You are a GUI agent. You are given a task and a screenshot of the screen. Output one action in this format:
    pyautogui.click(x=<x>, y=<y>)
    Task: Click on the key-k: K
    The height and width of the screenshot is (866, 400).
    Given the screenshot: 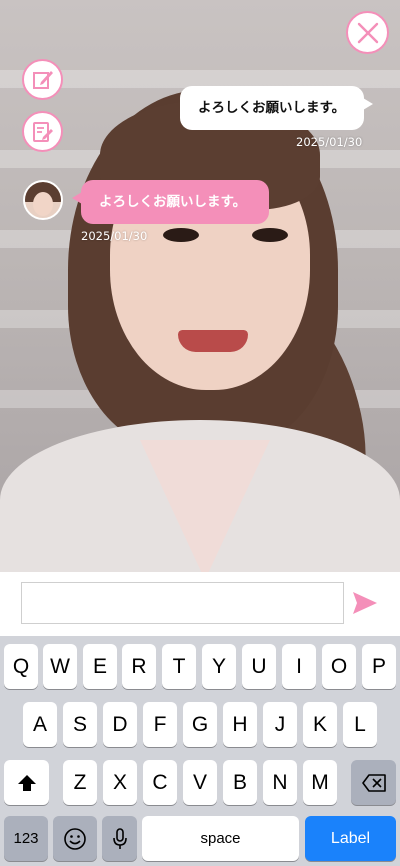 What is the action you would take?
    pyautogui.click(x=320, y=724)
    